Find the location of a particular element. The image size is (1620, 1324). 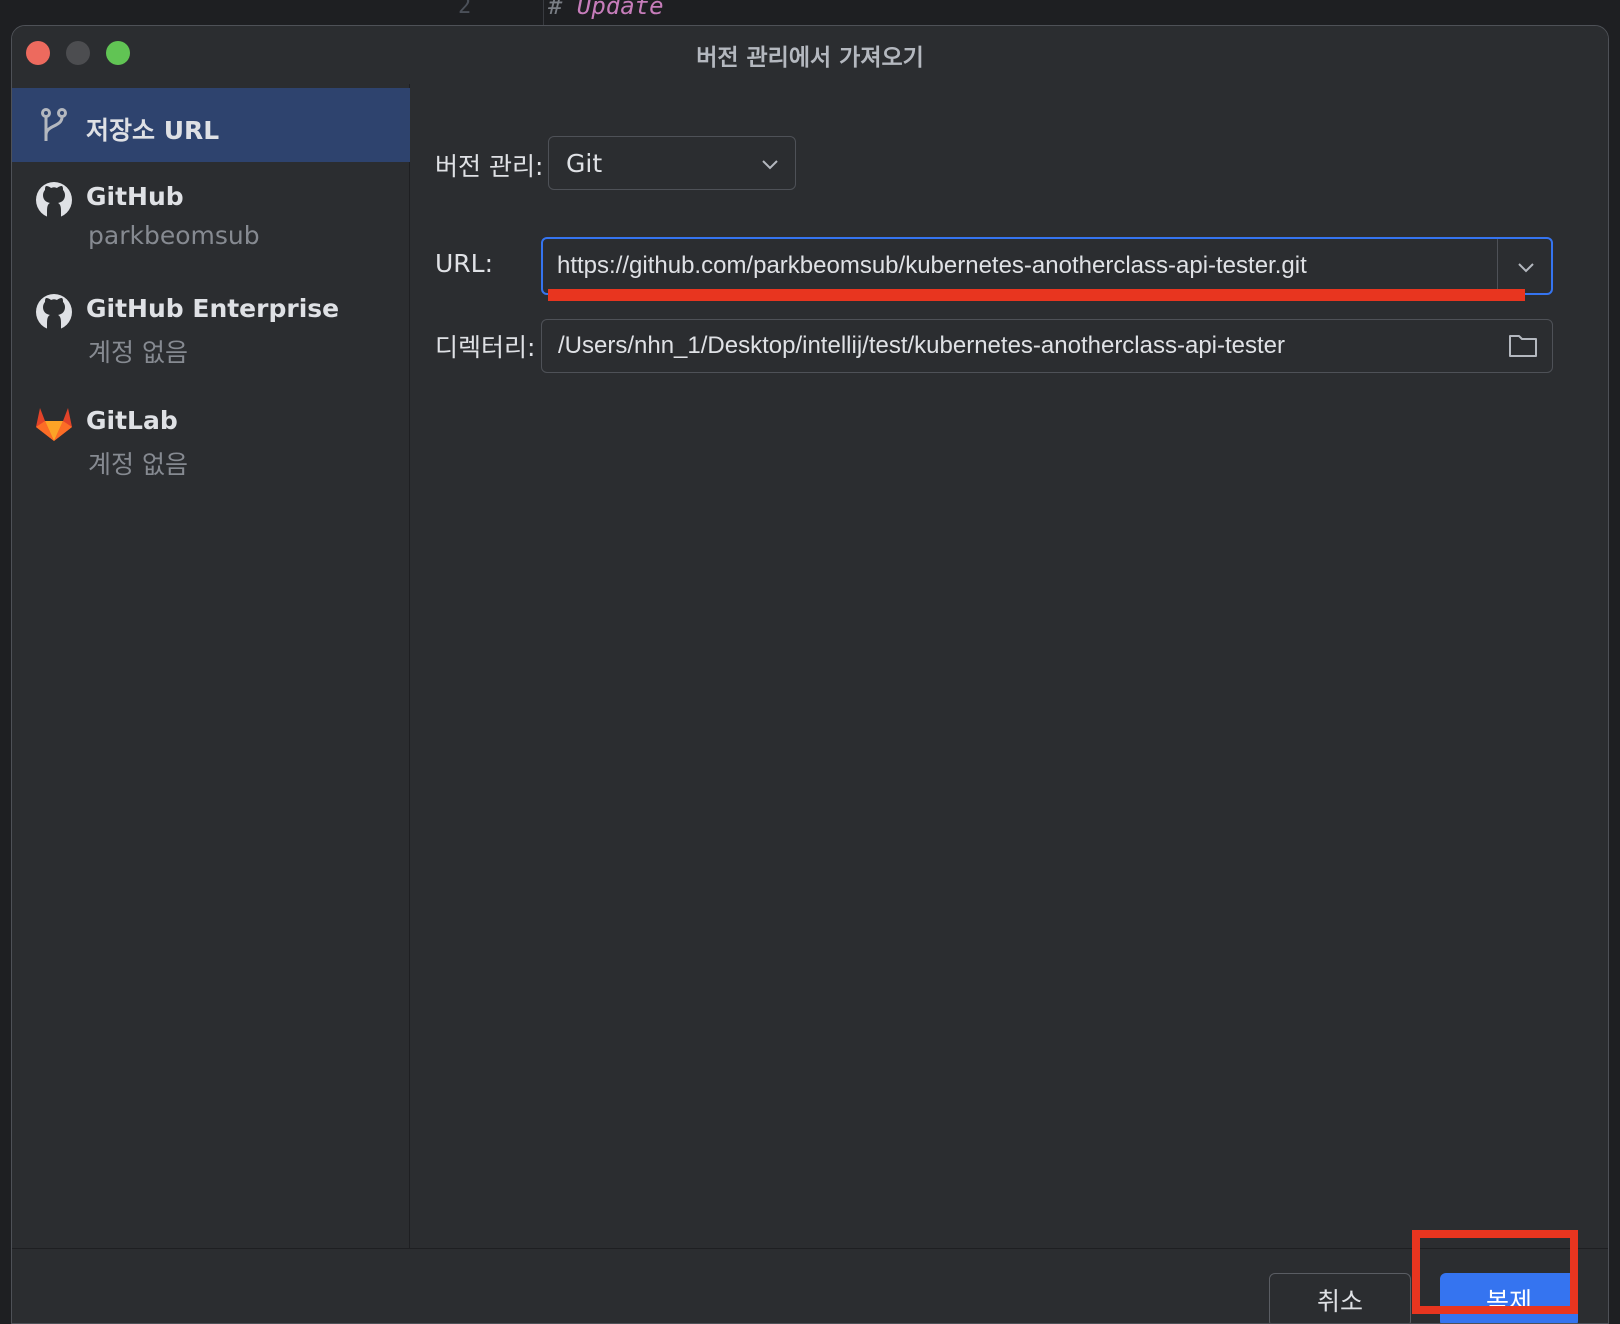

vcs-label: 버전 관리: is located at coordinates (489, 166).